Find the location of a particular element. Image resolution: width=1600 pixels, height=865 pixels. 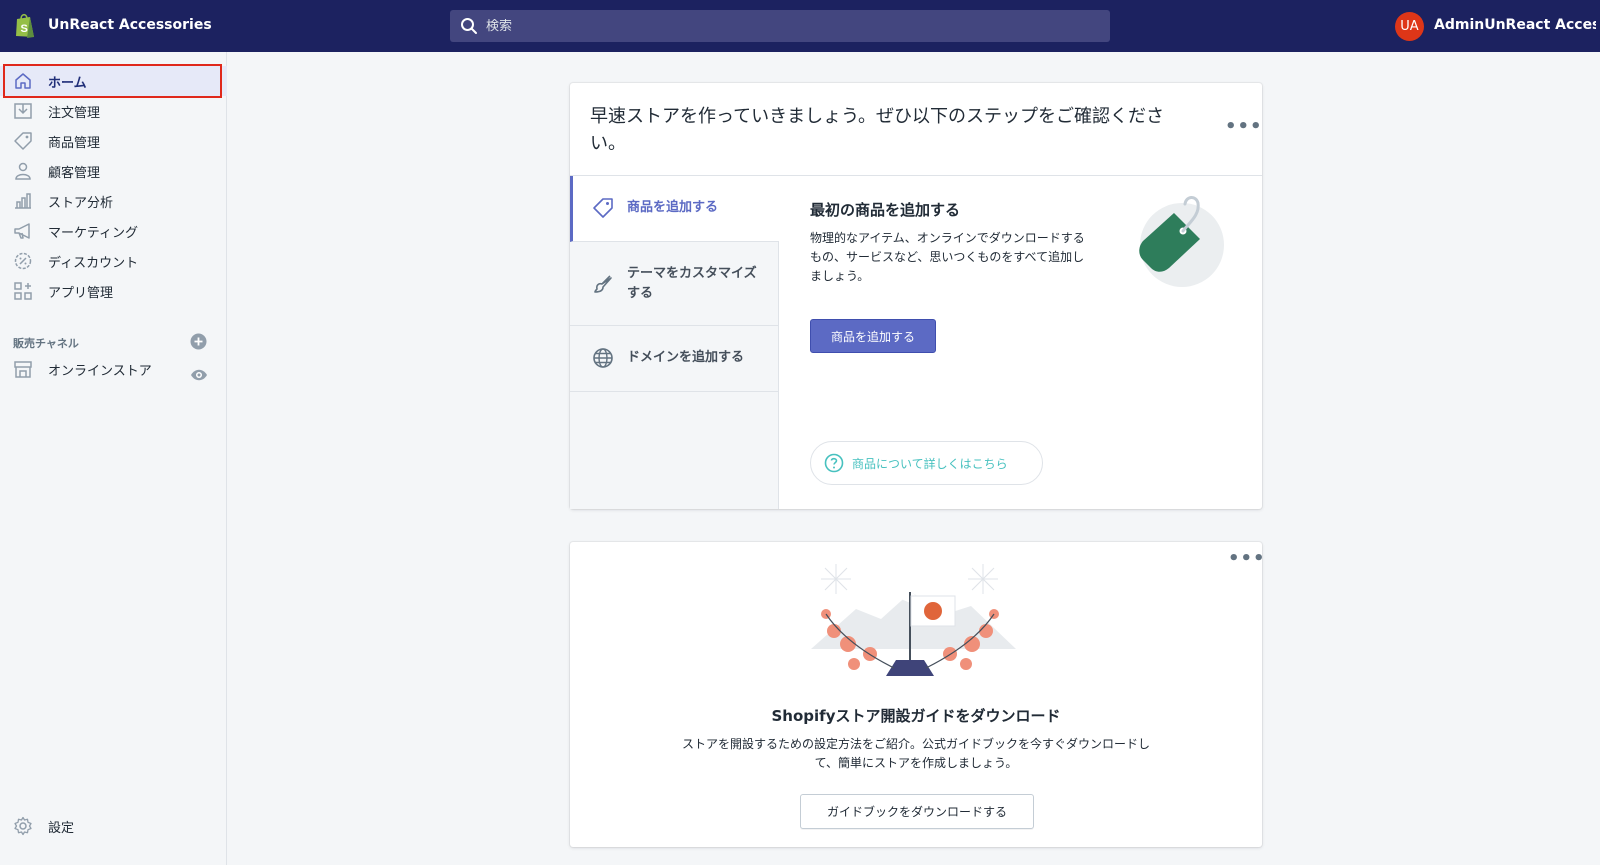

sidebar-item-label: ホーム is located at coordinates (67, 83).